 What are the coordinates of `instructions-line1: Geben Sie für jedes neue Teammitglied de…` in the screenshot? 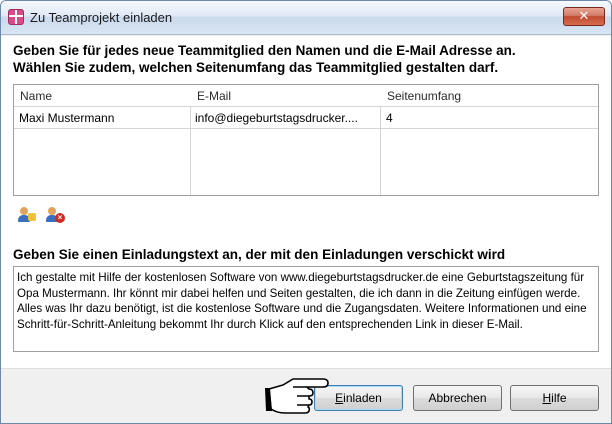 It's located at (264, 50).